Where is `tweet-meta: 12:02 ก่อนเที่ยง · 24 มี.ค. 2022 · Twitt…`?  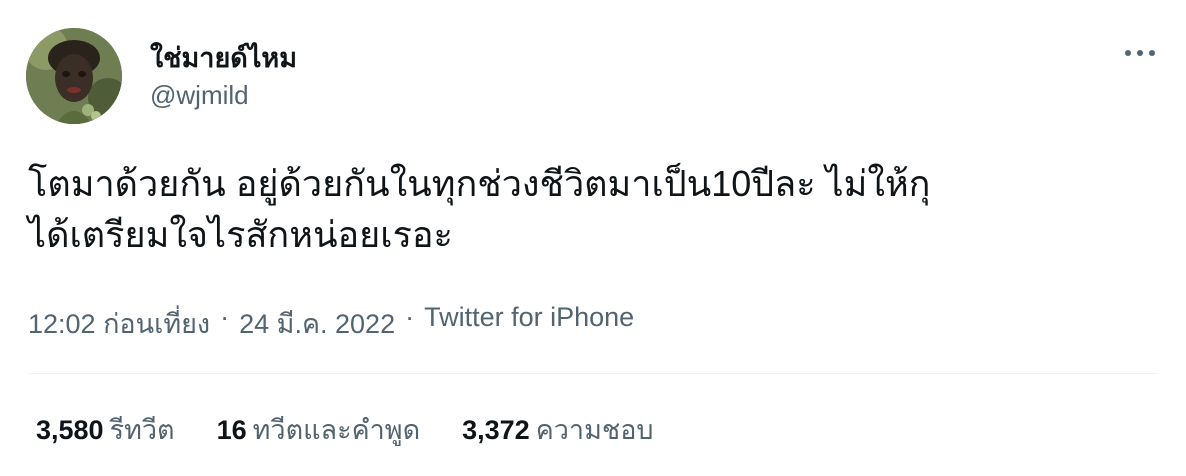 tweet-meta: 12:02 ก่อนเที่ยง · 24 มี.ค. 2022 · Twitt… is located at coordinates (331, 323).